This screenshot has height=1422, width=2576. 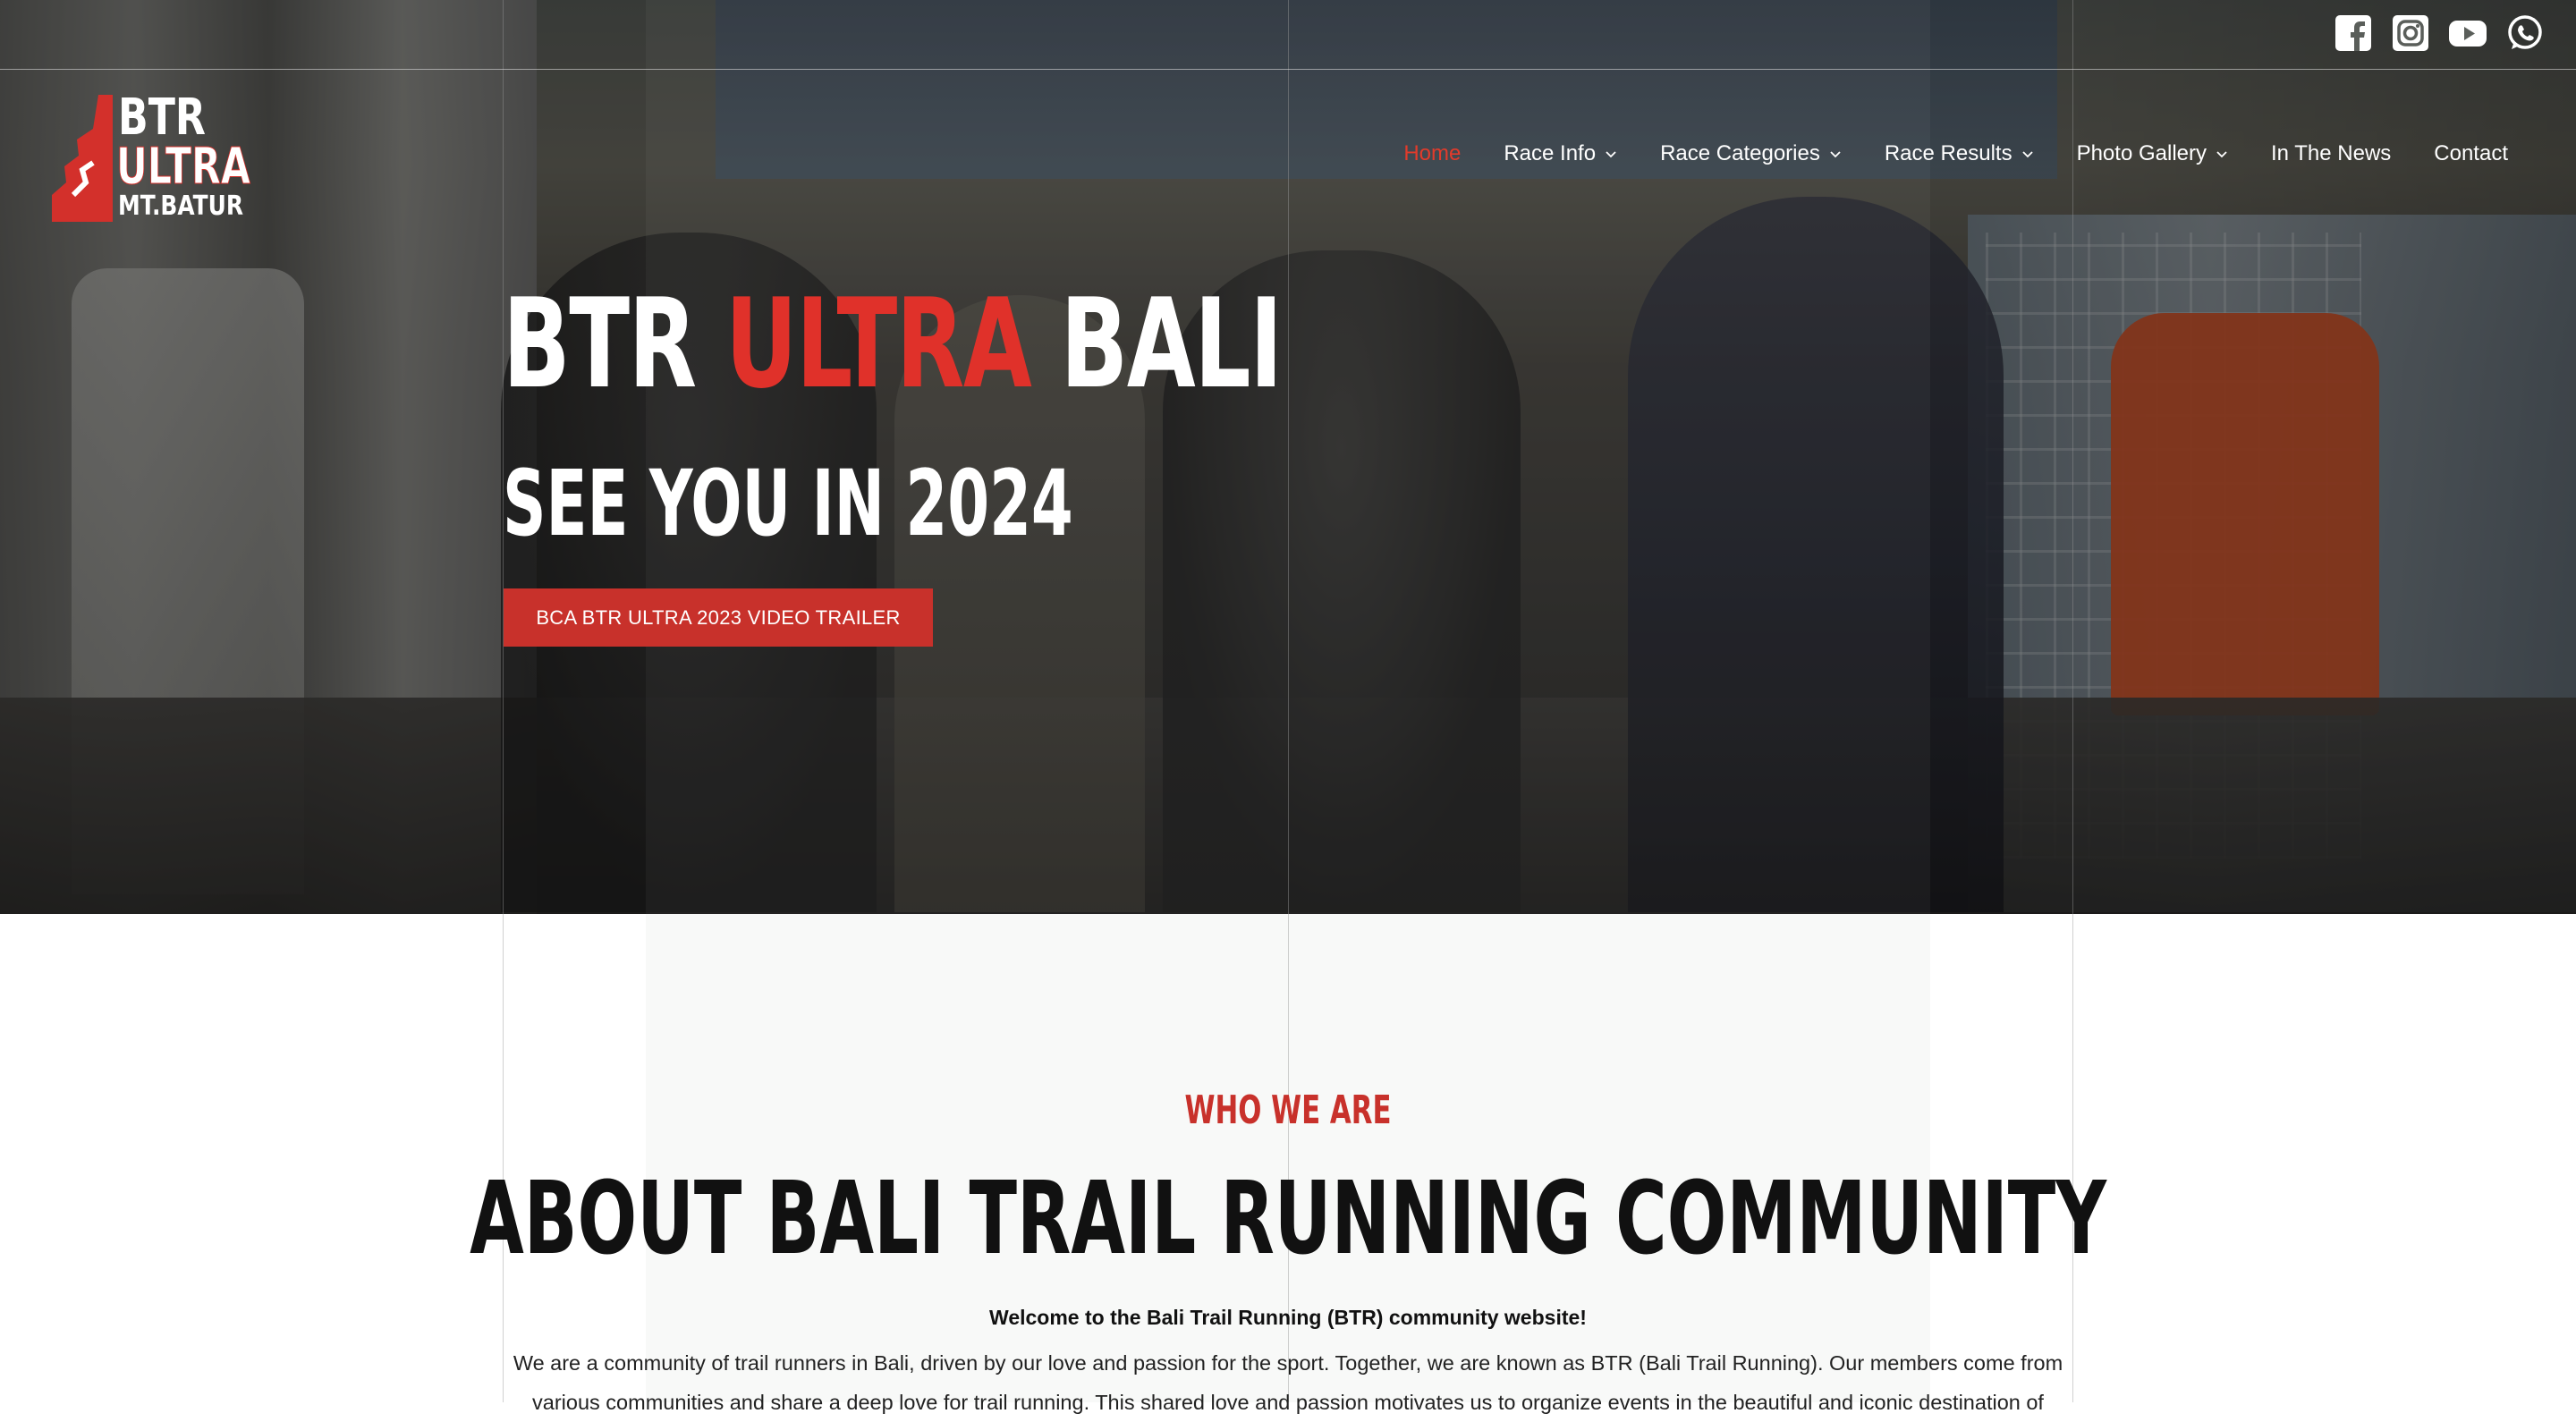 I want to click on logo-mark: BTR ULTRA MT.BATUR, so click(x=151, y=155).